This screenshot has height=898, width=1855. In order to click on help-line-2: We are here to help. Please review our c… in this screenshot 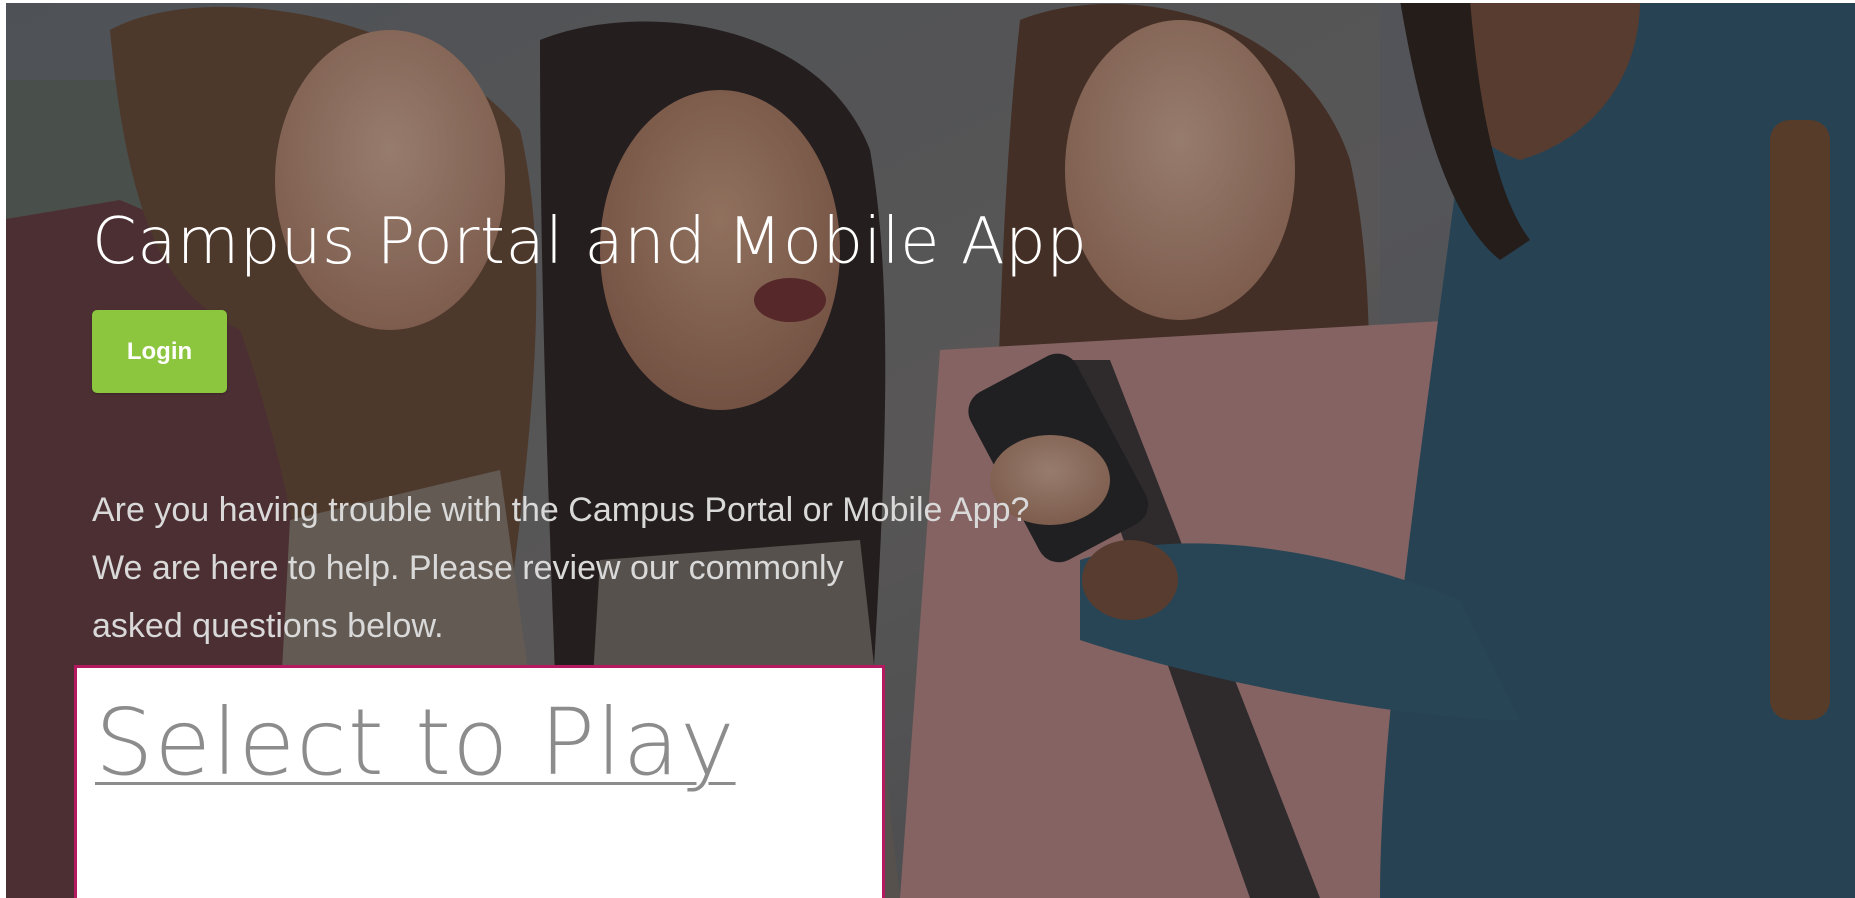, I will do `click(468, 568)`.